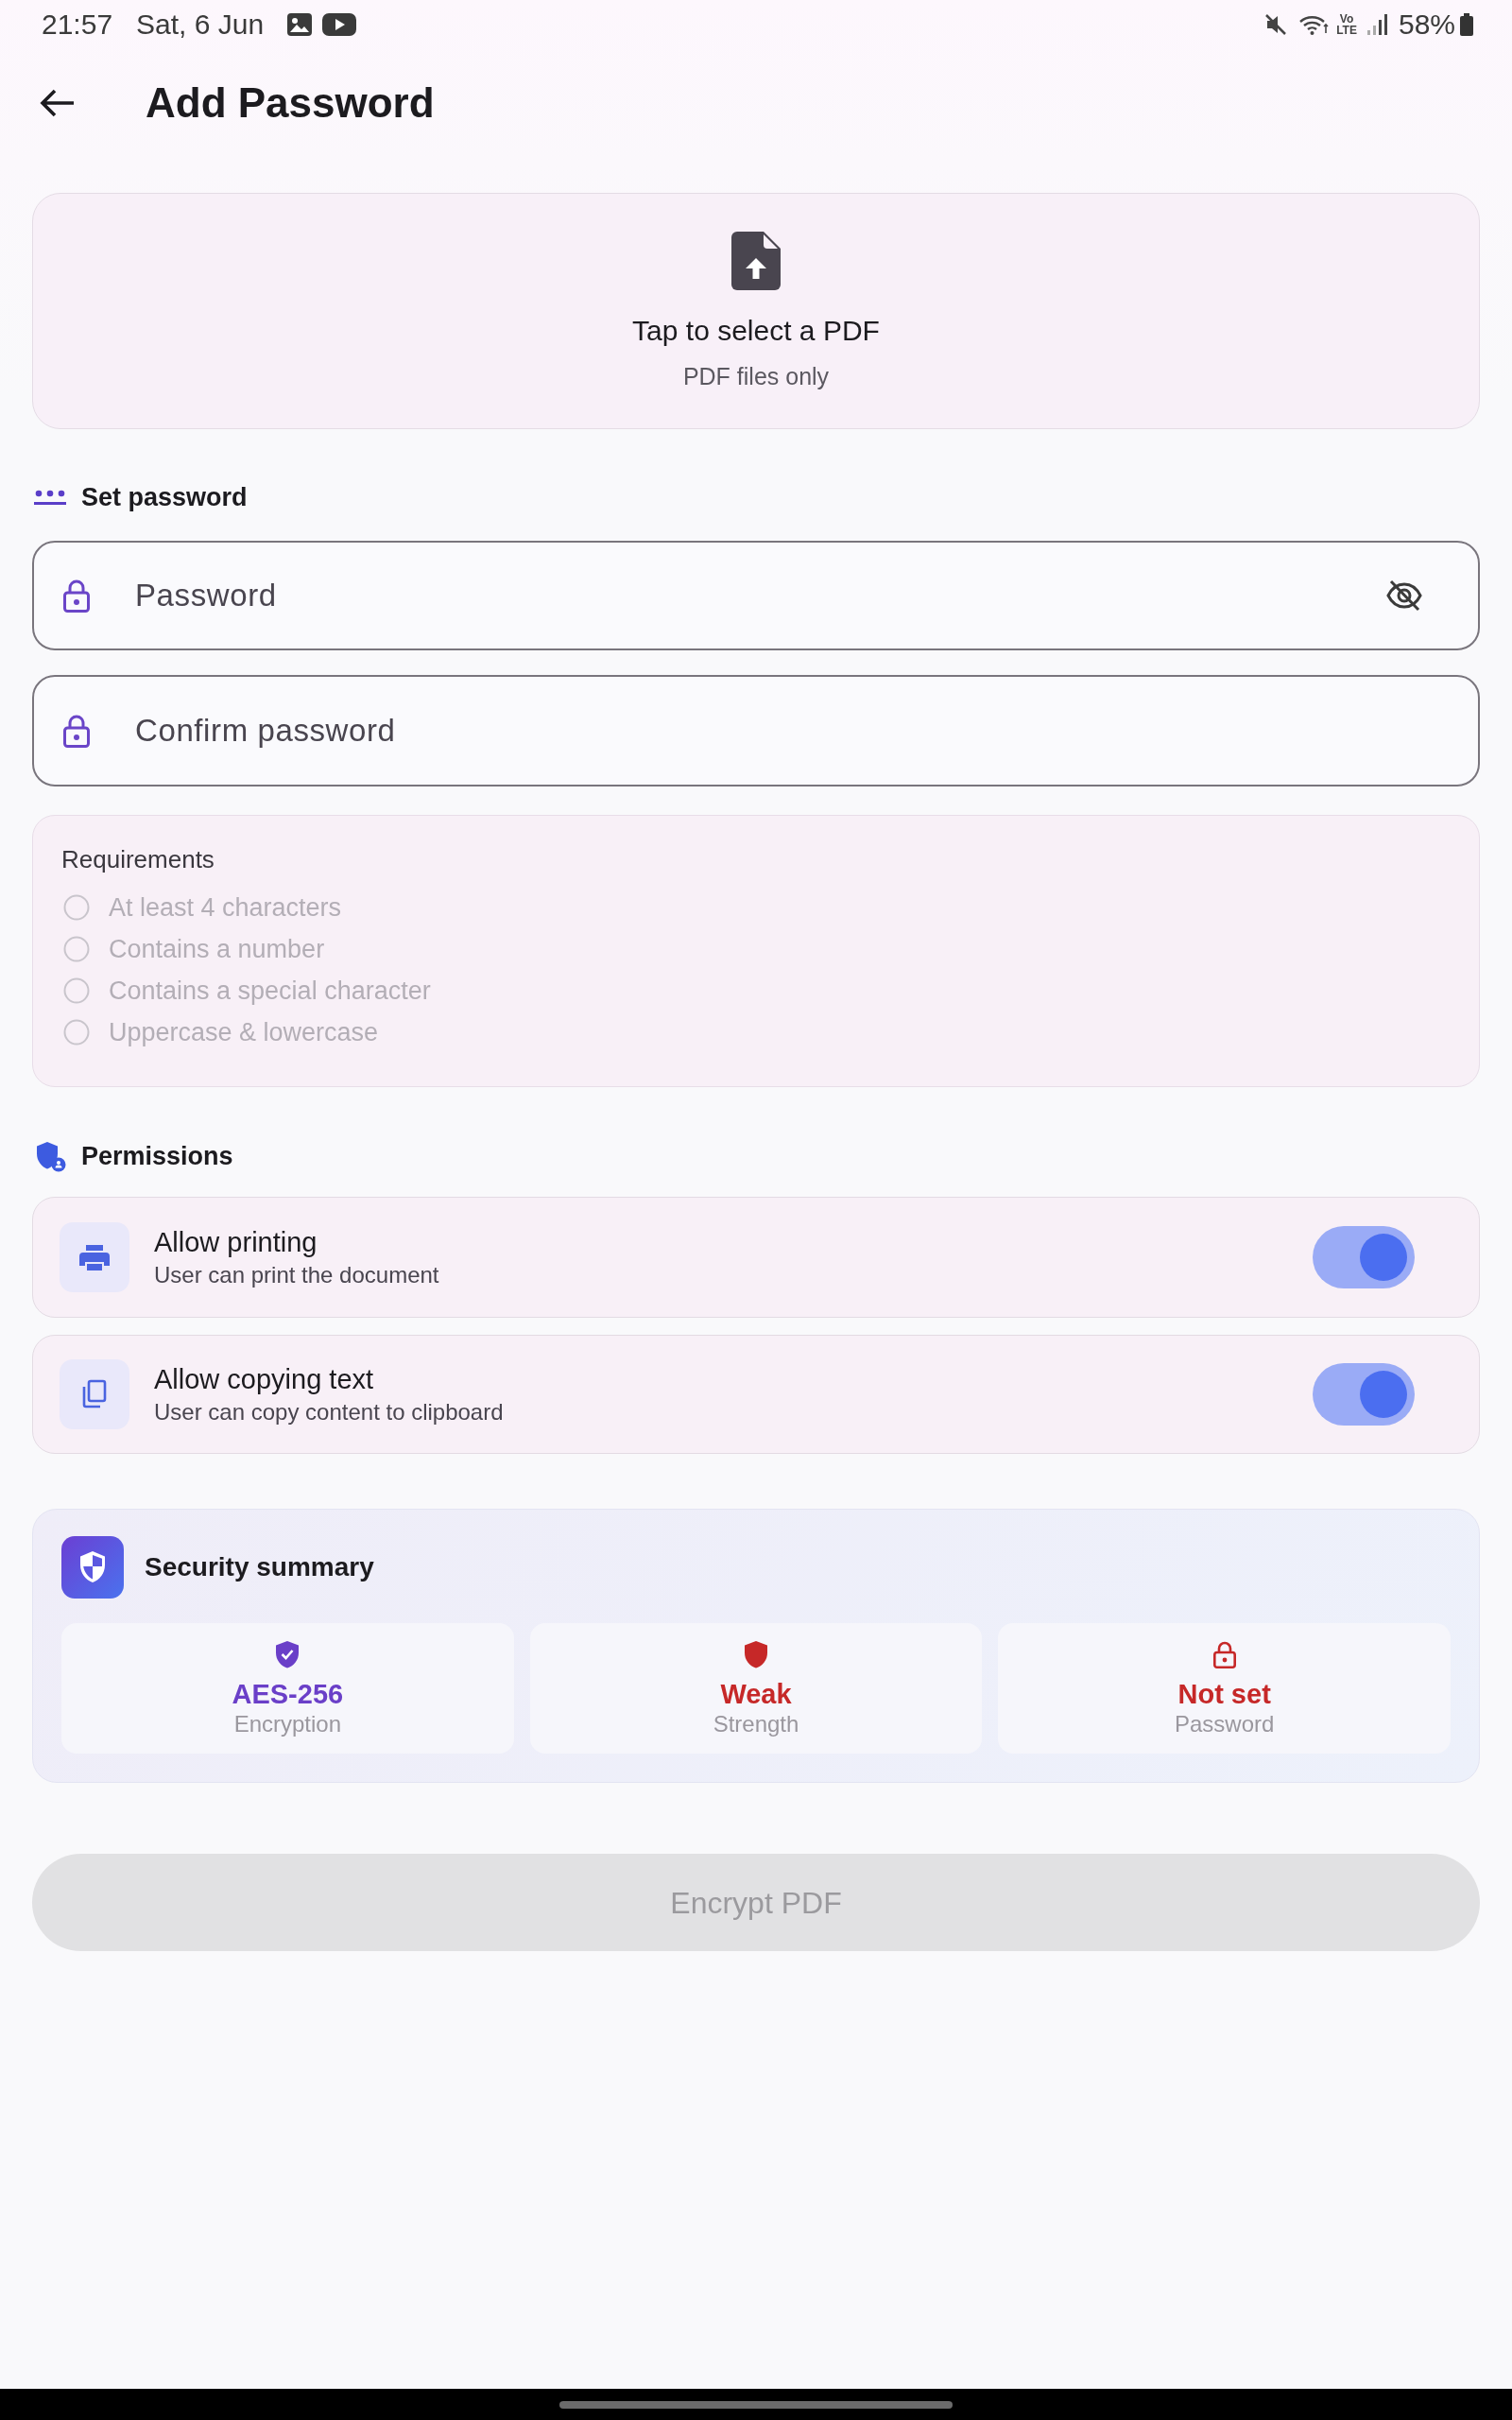 This screenshot has height=2420, width=1512. Describe the element at coordinates (92, 1567) in the screenshot. I see `security-shield-icon` at that location.